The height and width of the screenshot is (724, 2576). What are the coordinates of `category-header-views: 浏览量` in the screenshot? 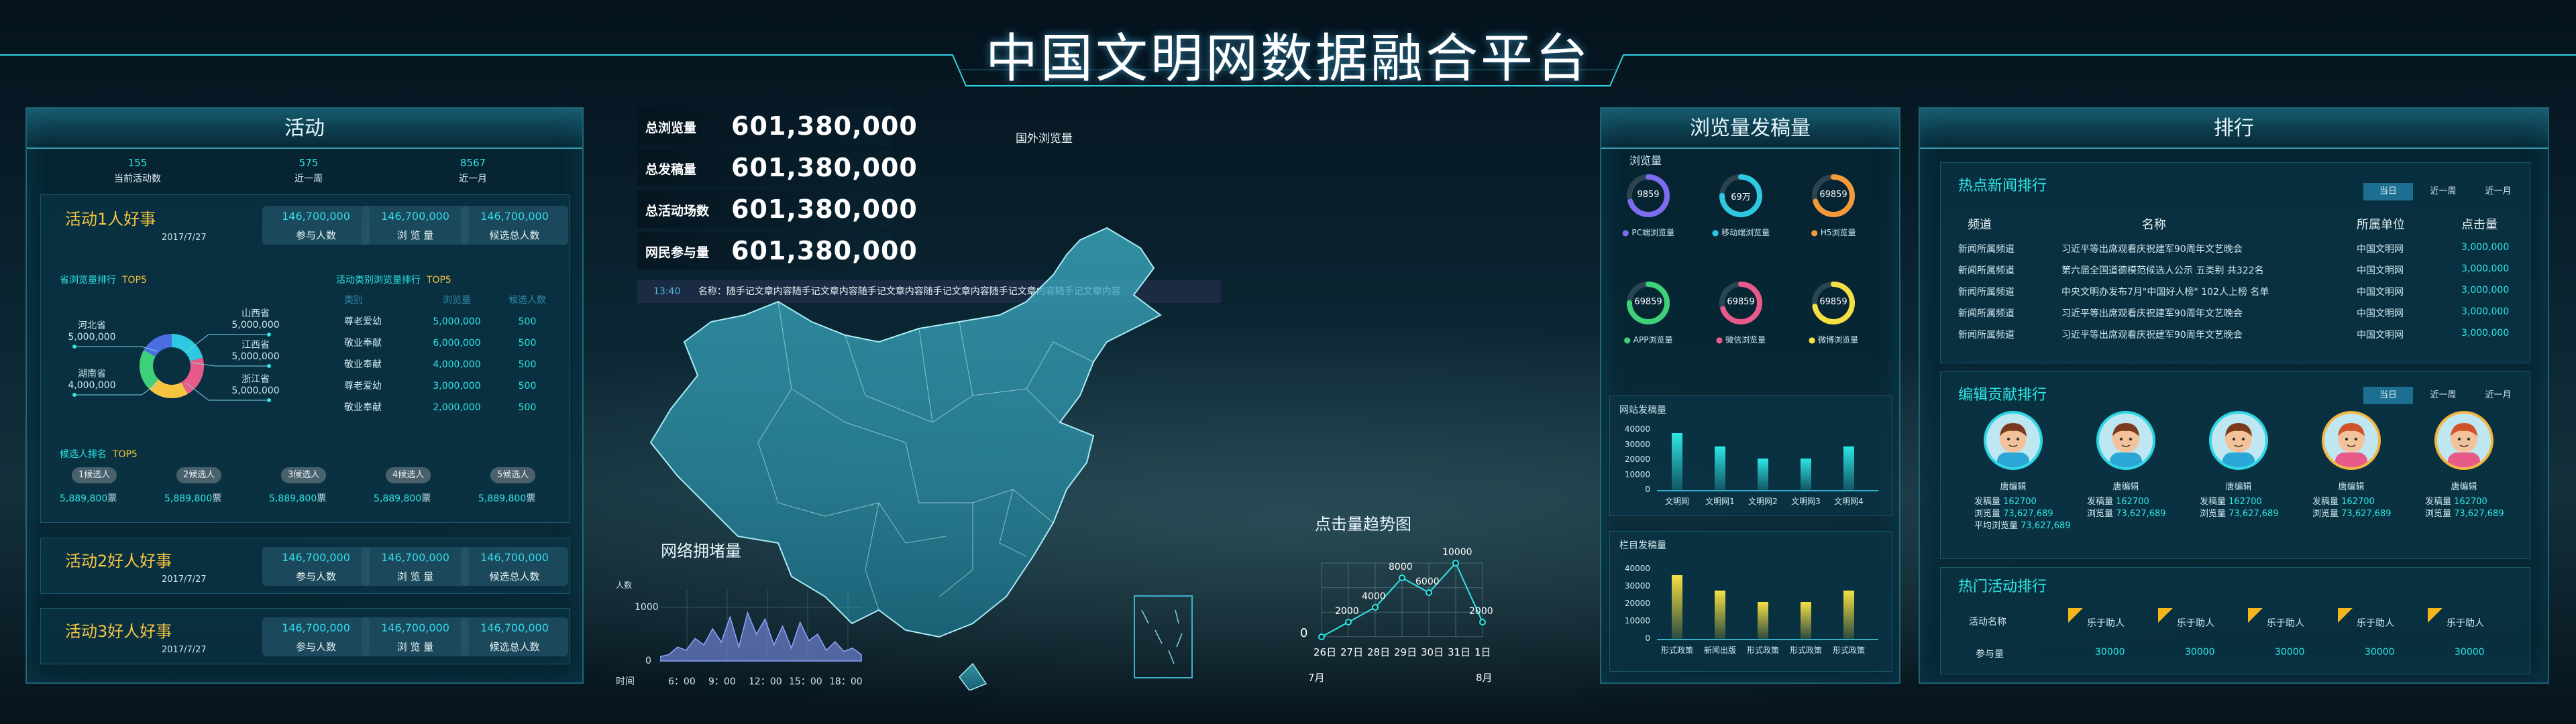 It's located at (457, 300).